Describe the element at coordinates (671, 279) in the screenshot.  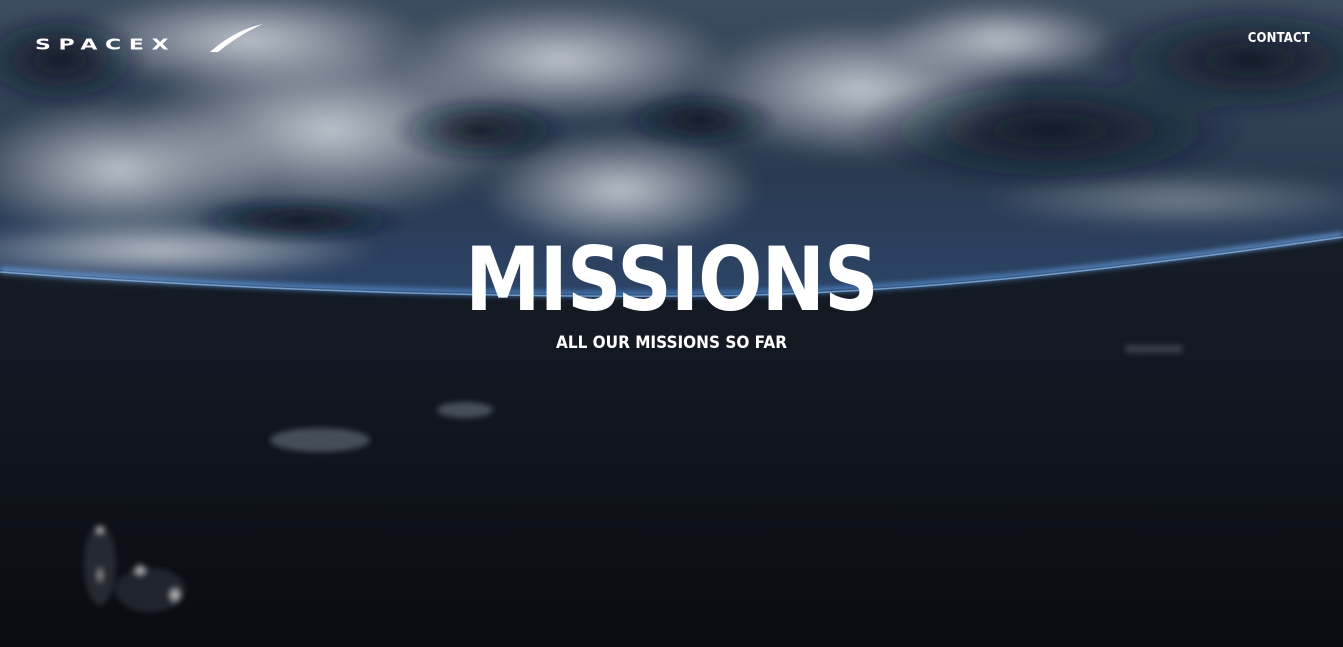
I see `page-title: MISSIONS` at that location.